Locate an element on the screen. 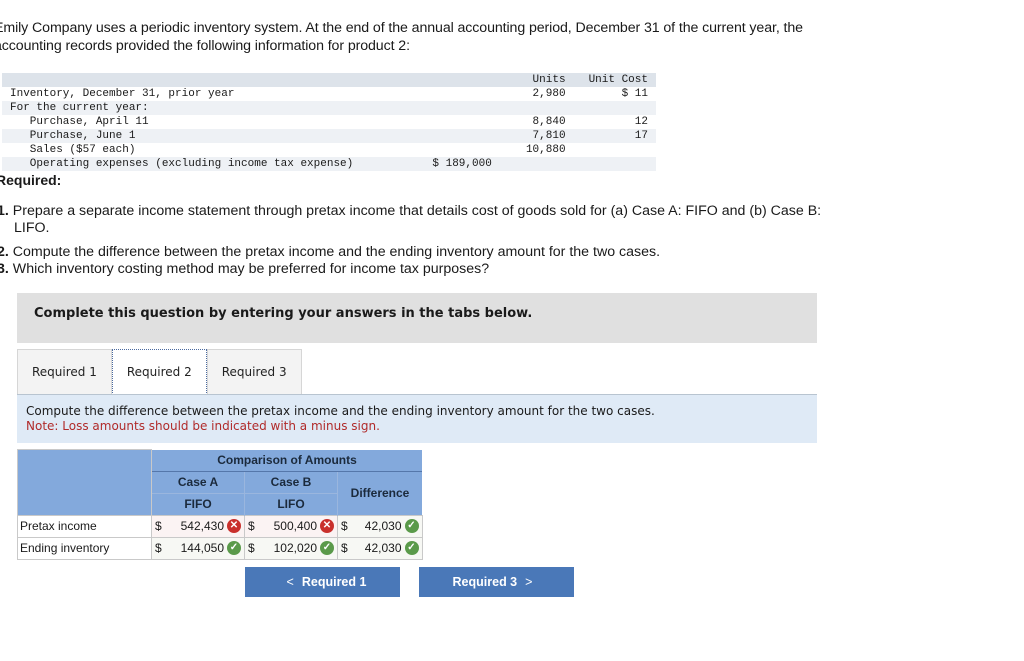 This screenshot has width=1024, height=661. ending-inventory-lifo-cell: $102,020 ✓ is located at coordinates (291, 548).